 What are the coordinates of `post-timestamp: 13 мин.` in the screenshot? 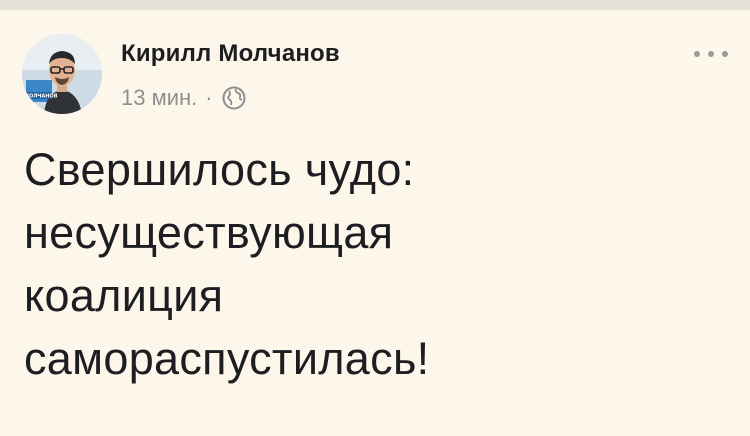 It's located at (159, 98).